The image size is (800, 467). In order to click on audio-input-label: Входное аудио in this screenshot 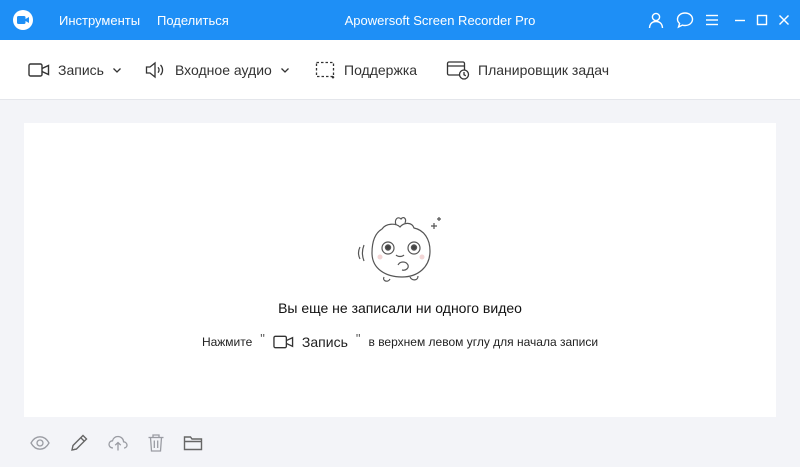, I will do `click(223, 70)`.